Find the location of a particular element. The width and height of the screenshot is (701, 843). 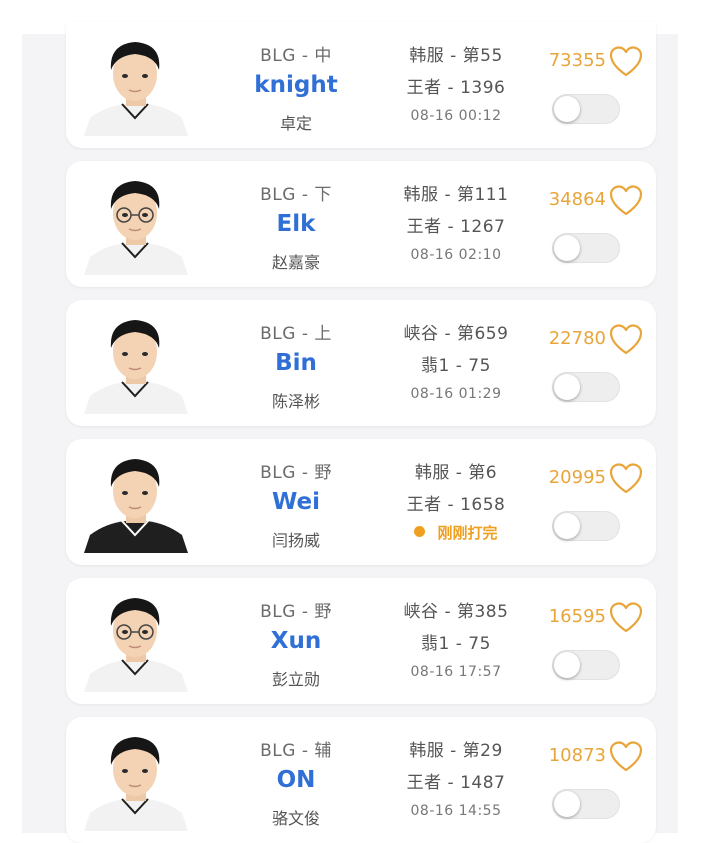

team-position: BLG - 辅 is located at coordinates (296, 751).